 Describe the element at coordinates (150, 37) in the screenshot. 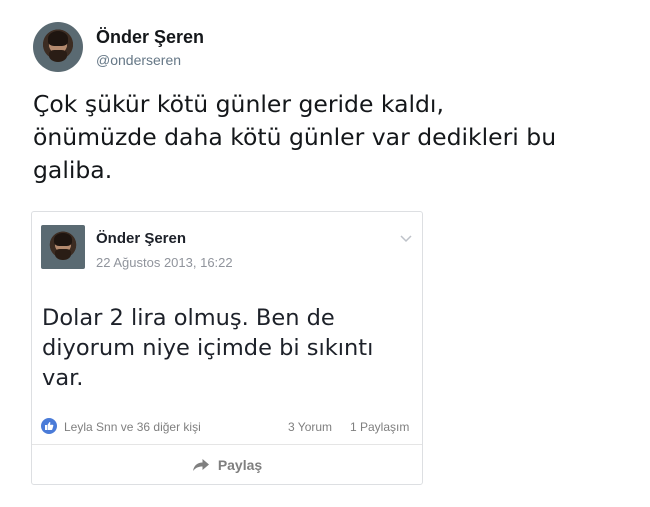

I see `tweet-author-name: Önder Şeren` at that location.